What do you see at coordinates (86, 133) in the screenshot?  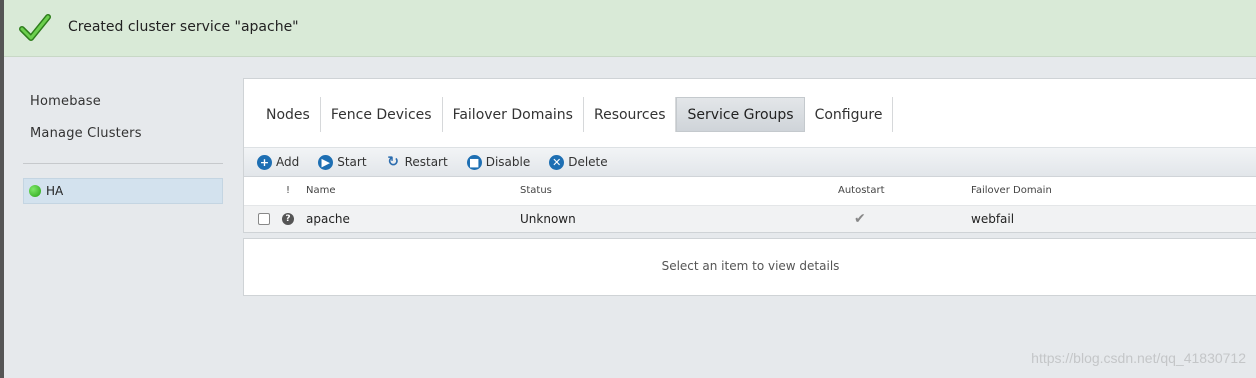 I see `sidebar-link-manage-clusters: Manage Clusters` at bounding box center [86, 133].